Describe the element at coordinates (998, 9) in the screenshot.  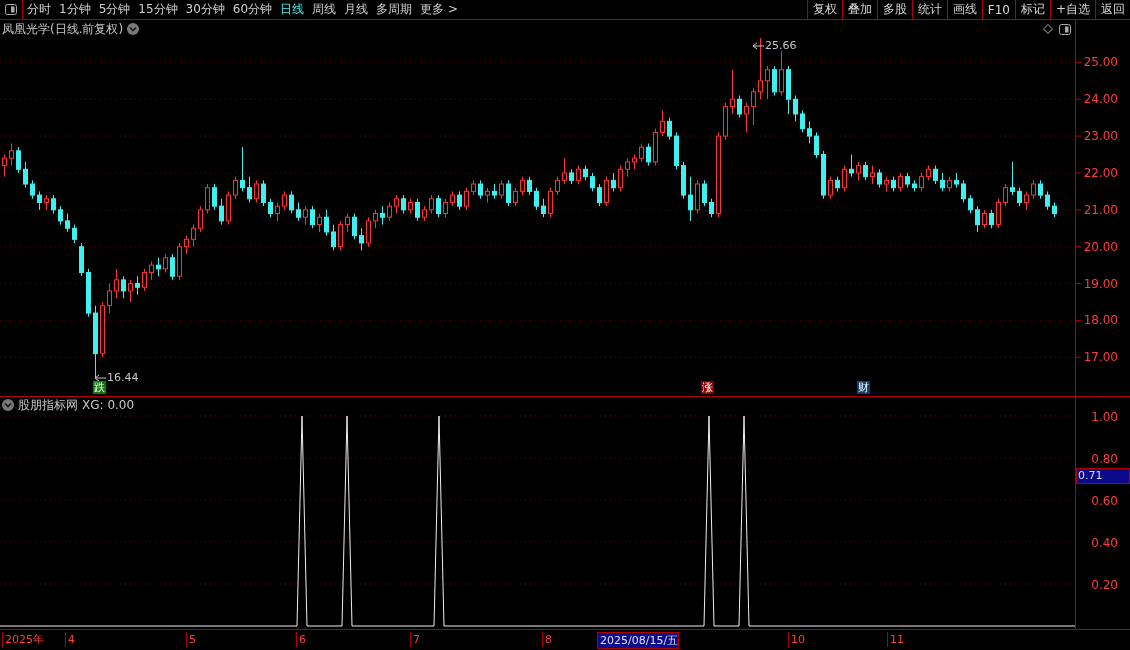
I see `toolbar-button: F10` at that location.